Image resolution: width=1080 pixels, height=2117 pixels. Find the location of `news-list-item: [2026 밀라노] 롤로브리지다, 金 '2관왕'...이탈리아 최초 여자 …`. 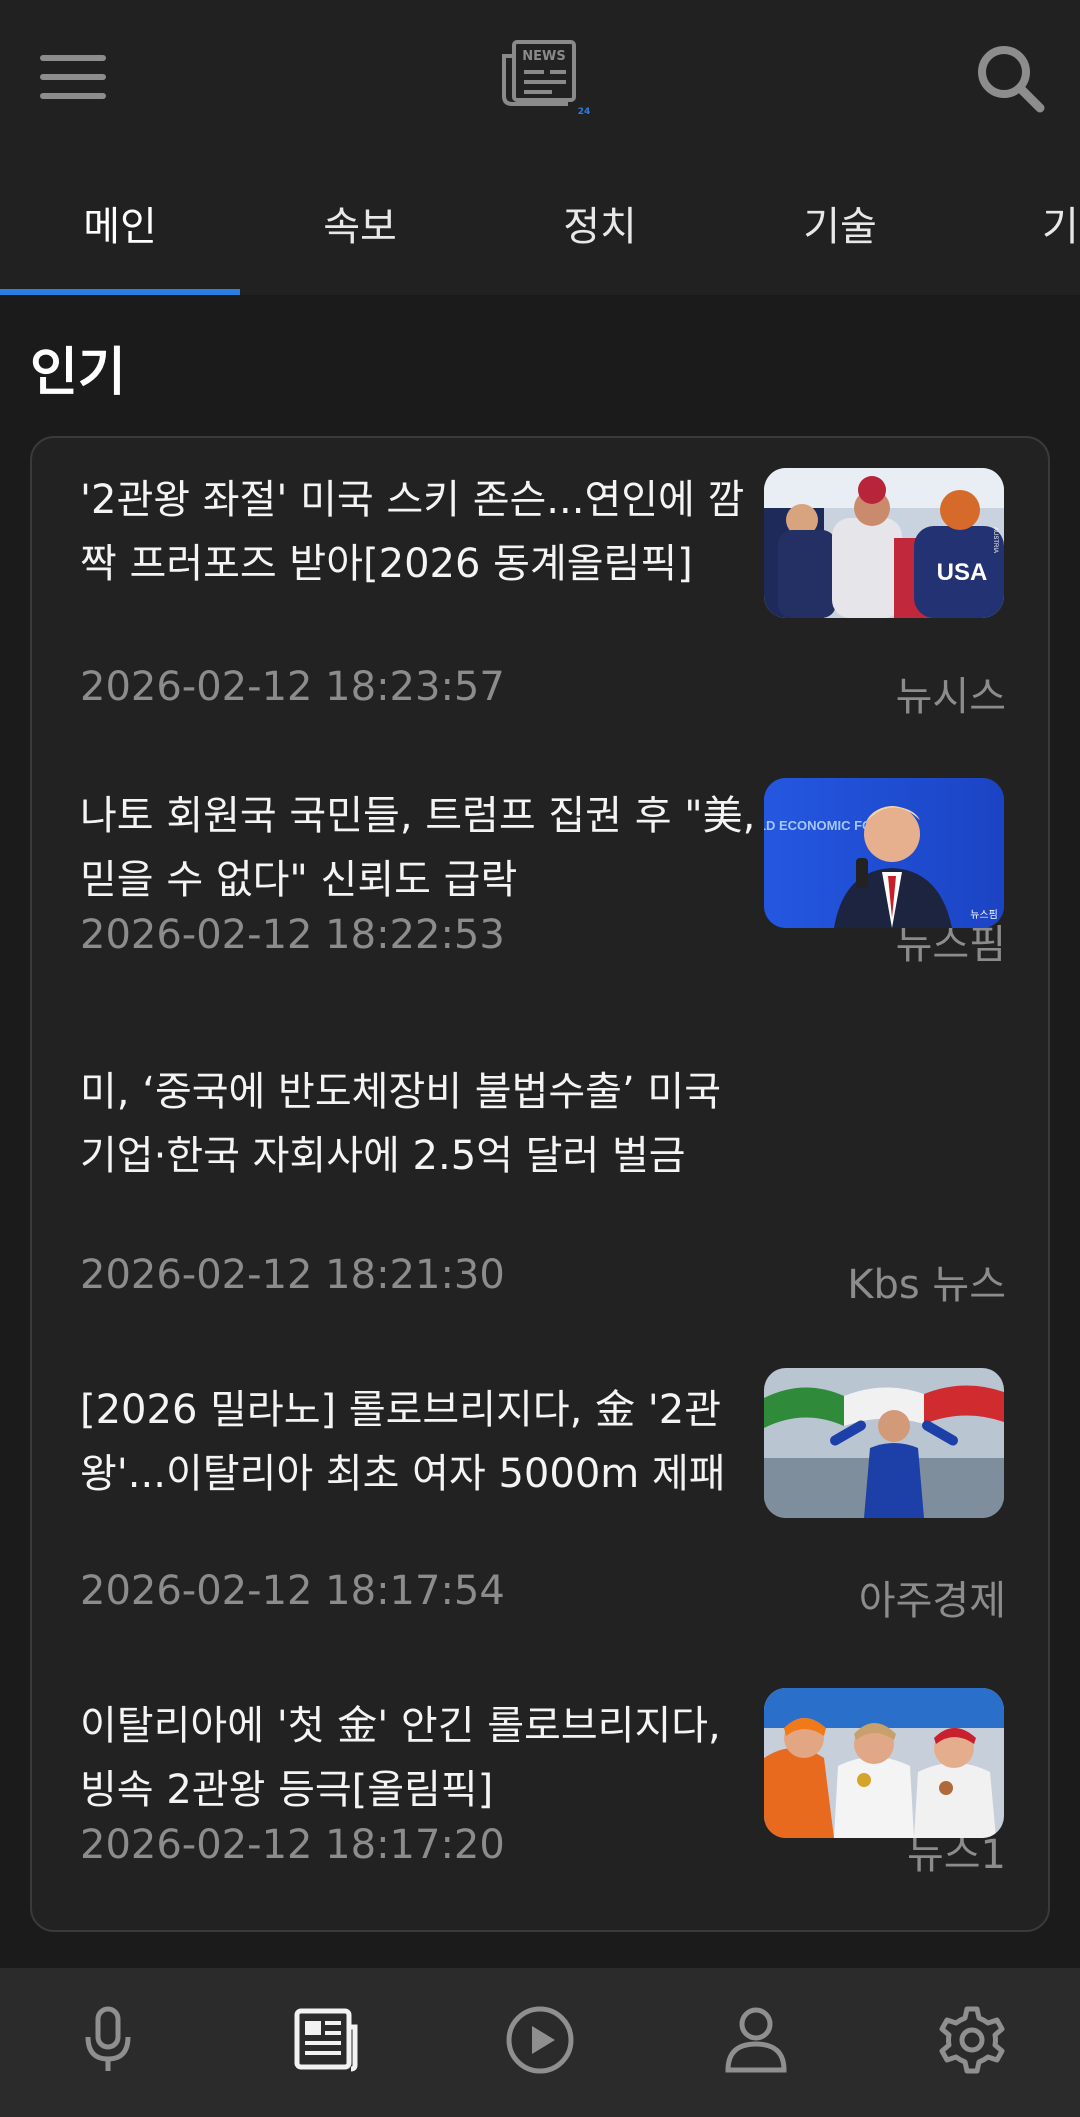

news-list-item: [2026 밀라노] 롤로브리지다, 金 '2관왕'...이탈리아 최초 여자 … is located at coordinates (542, 1496).